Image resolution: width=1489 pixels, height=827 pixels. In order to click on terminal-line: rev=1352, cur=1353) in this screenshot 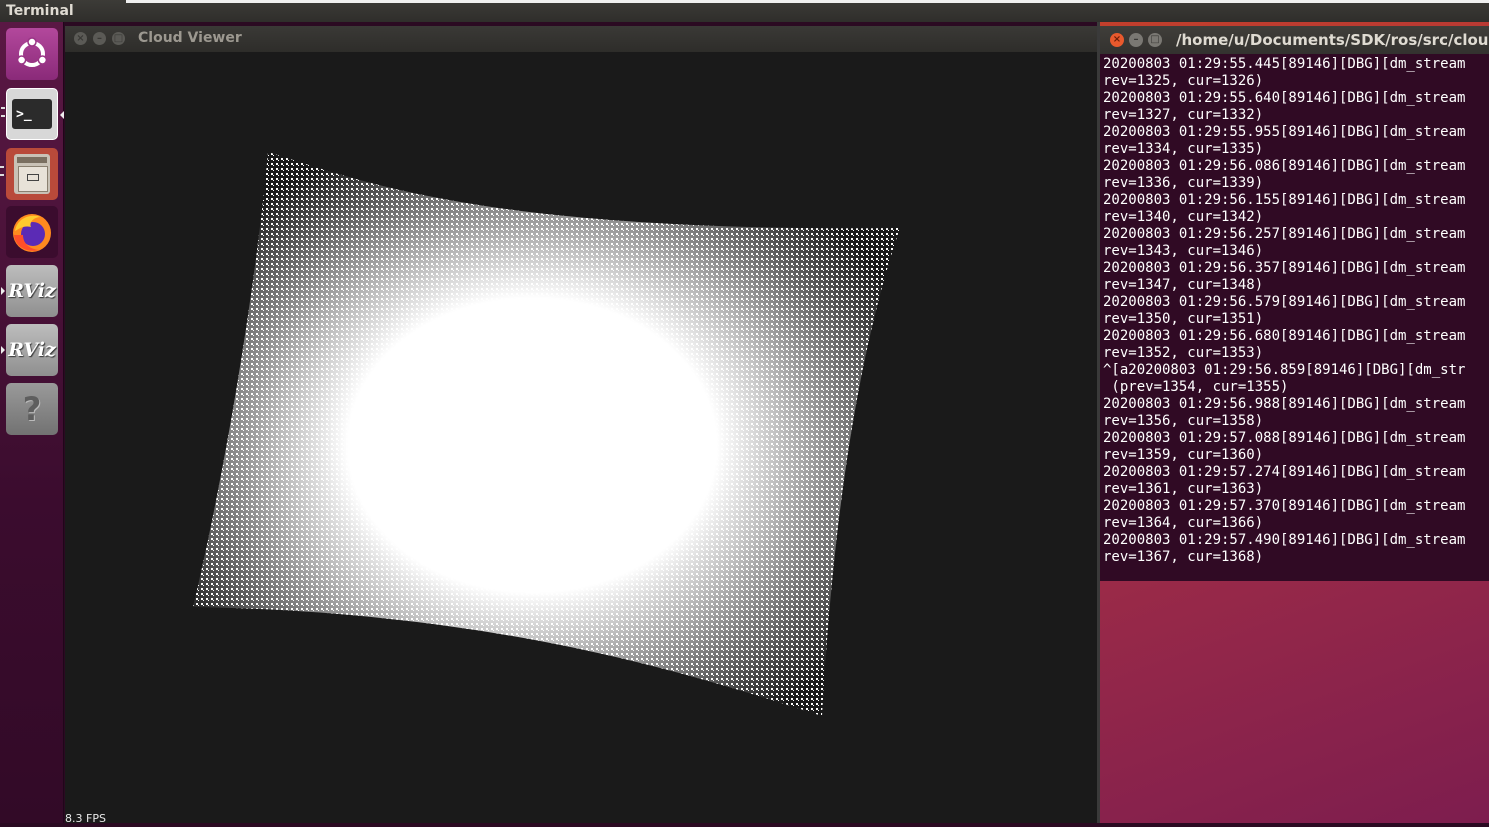, I will do `click(1183, 353)`.